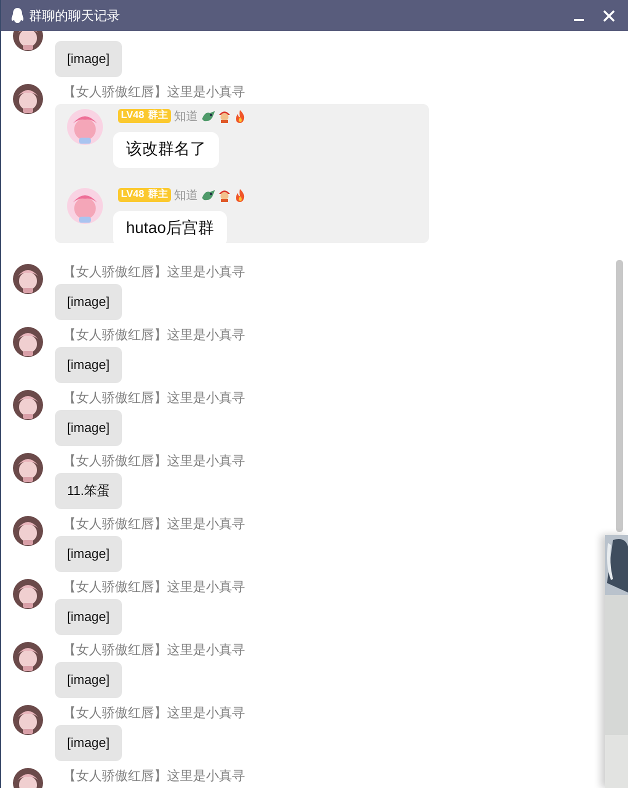 The image size is (628, 788). What do you see at coordinates (88, 491) in the screenshot?
I see `message-bubble: 11.笨蛋` at bounding box center [88, 491].